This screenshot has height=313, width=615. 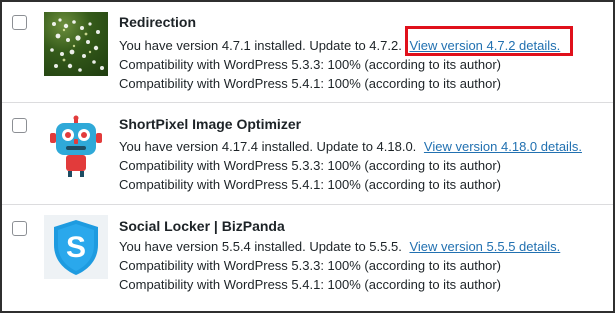 What do you see at coordinates (503, 146) in the screenshot?
I see `view-details-link: View version 4.18.0 details.` at bounding box center [503, 146].